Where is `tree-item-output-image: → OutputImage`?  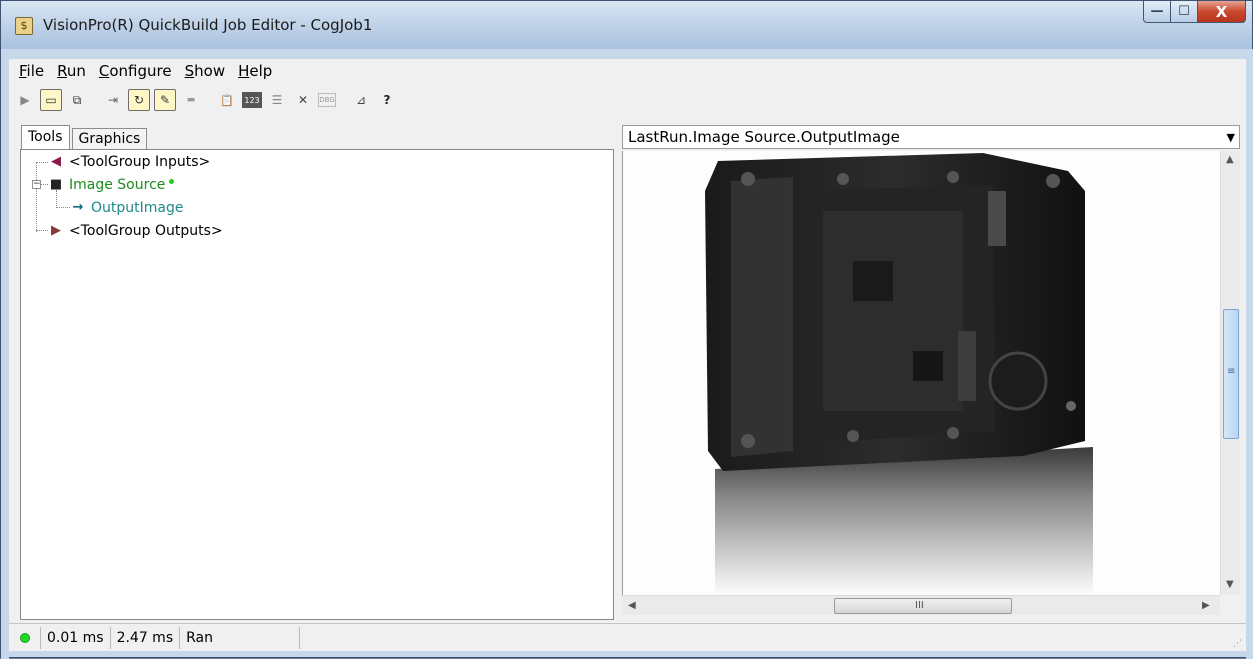 tree-item-output-image: → OutputImage is located at coordinates (126, 208).